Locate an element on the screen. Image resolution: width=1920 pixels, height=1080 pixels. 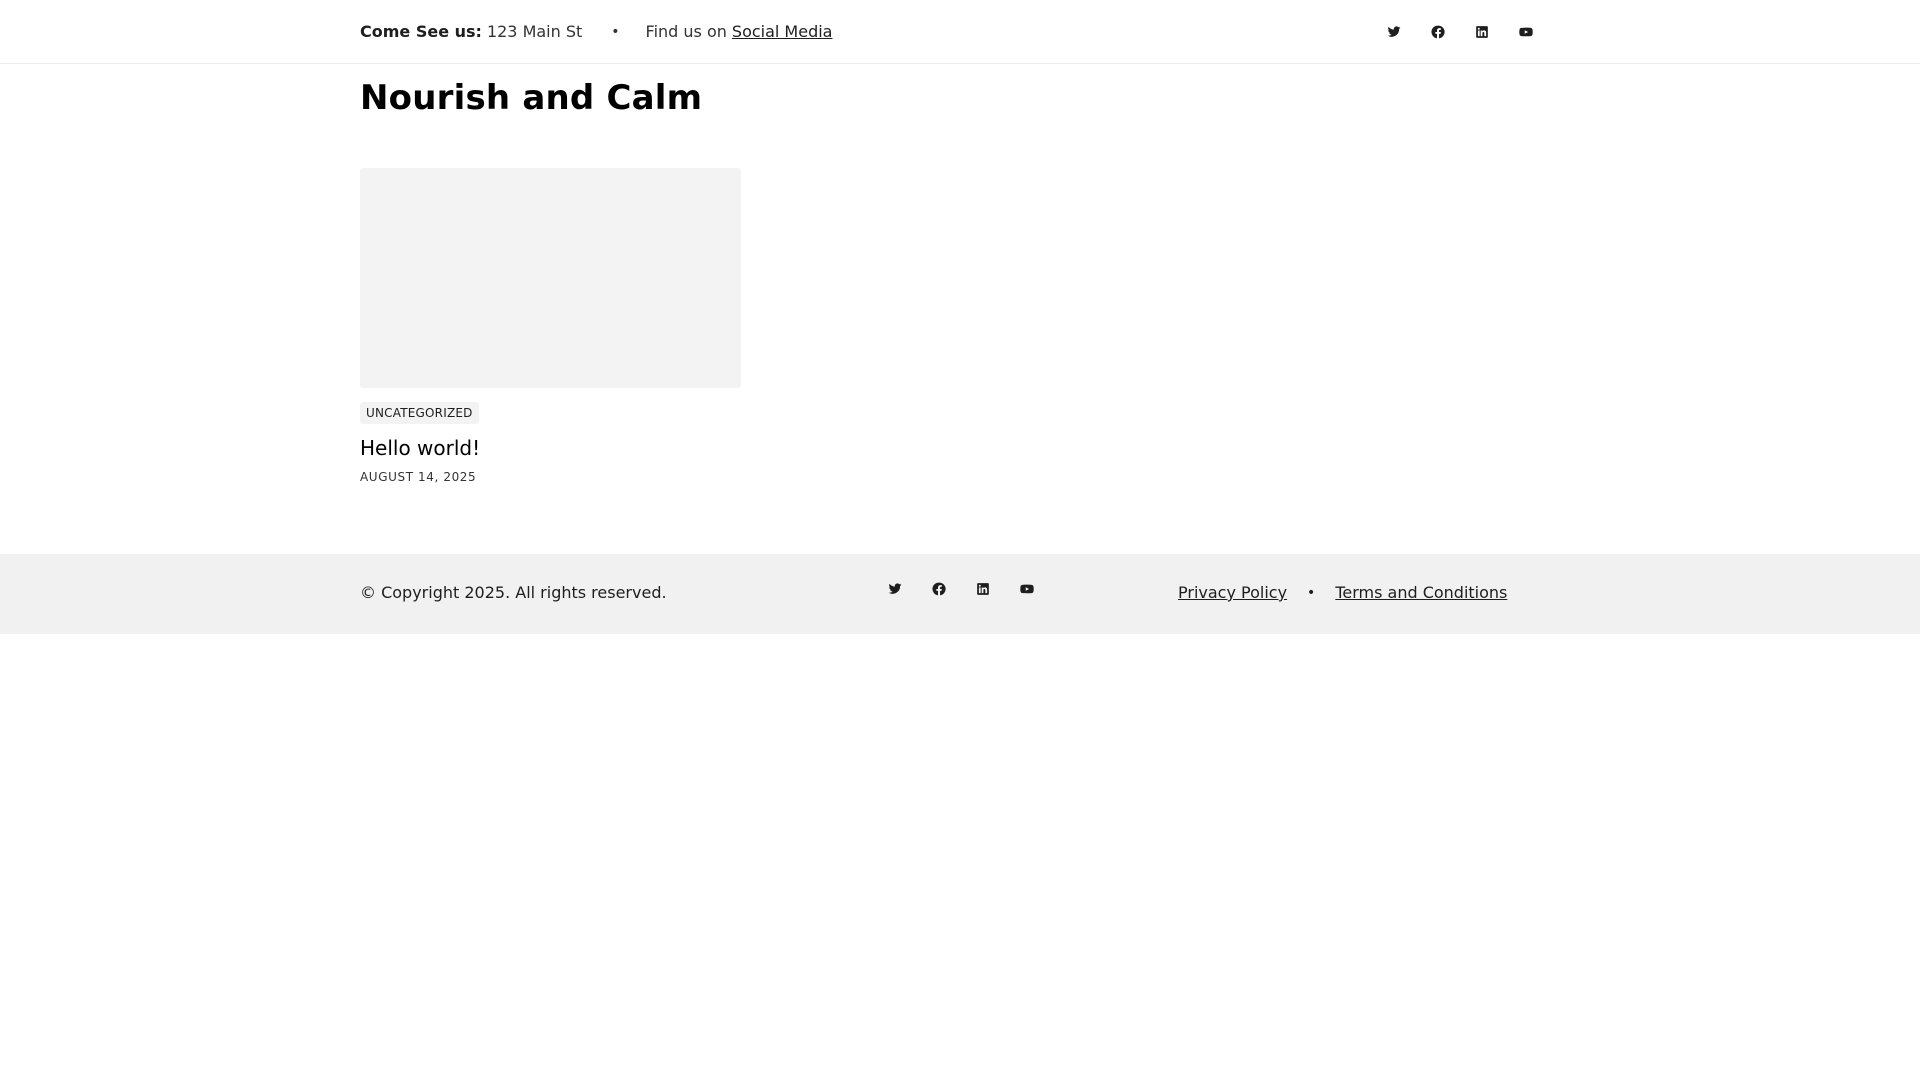
post-title: Hello world! is located at coordinates (550, 448).